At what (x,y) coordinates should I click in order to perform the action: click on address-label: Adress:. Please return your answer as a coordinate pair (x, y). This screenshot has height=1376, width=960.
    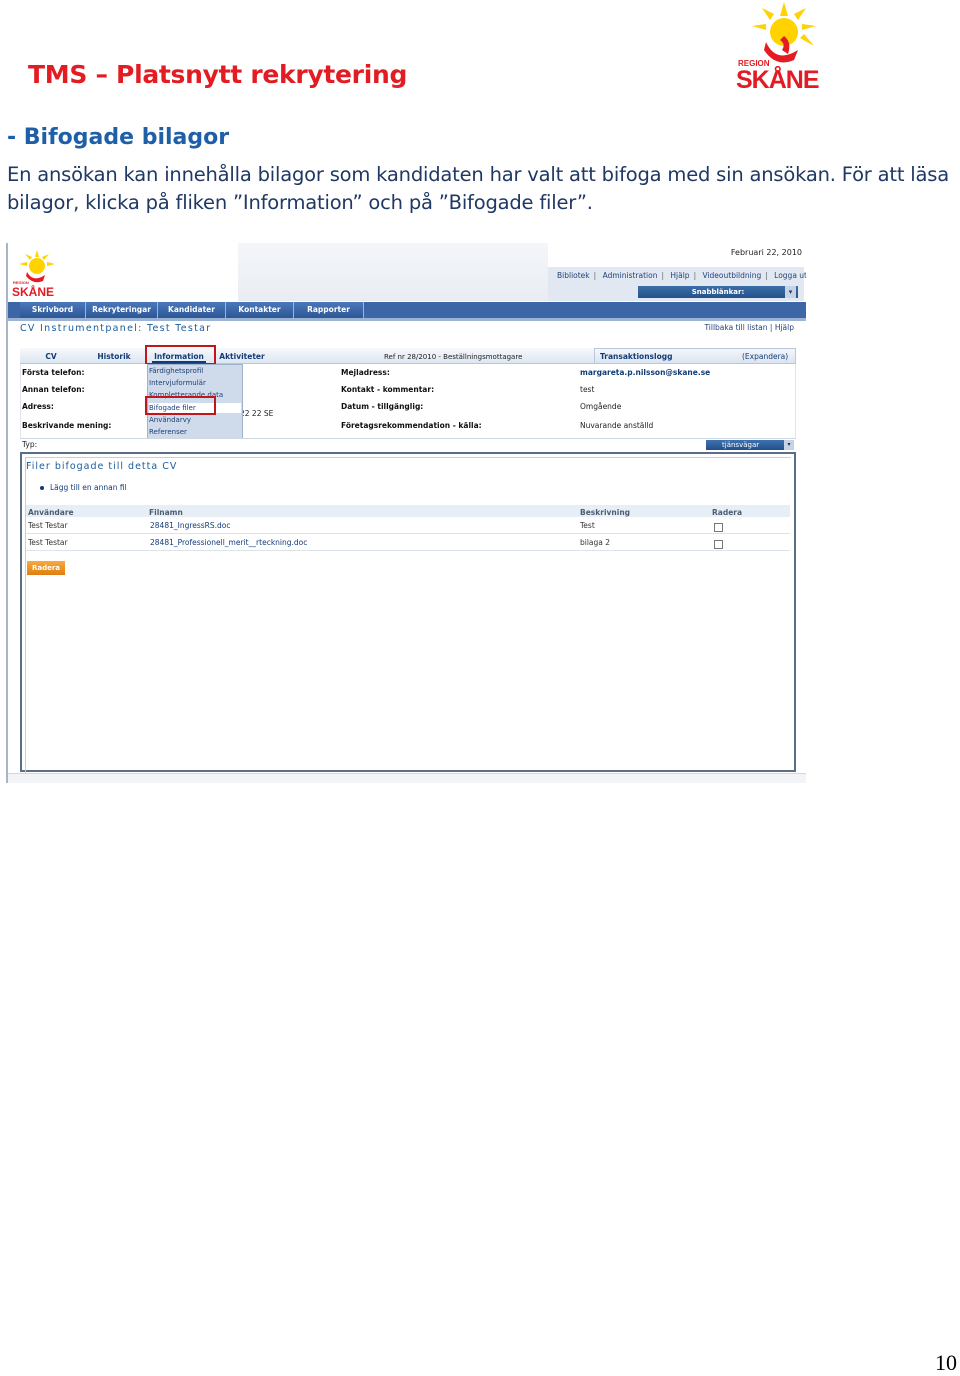
    Looking at the image, I should click on (38, 406).